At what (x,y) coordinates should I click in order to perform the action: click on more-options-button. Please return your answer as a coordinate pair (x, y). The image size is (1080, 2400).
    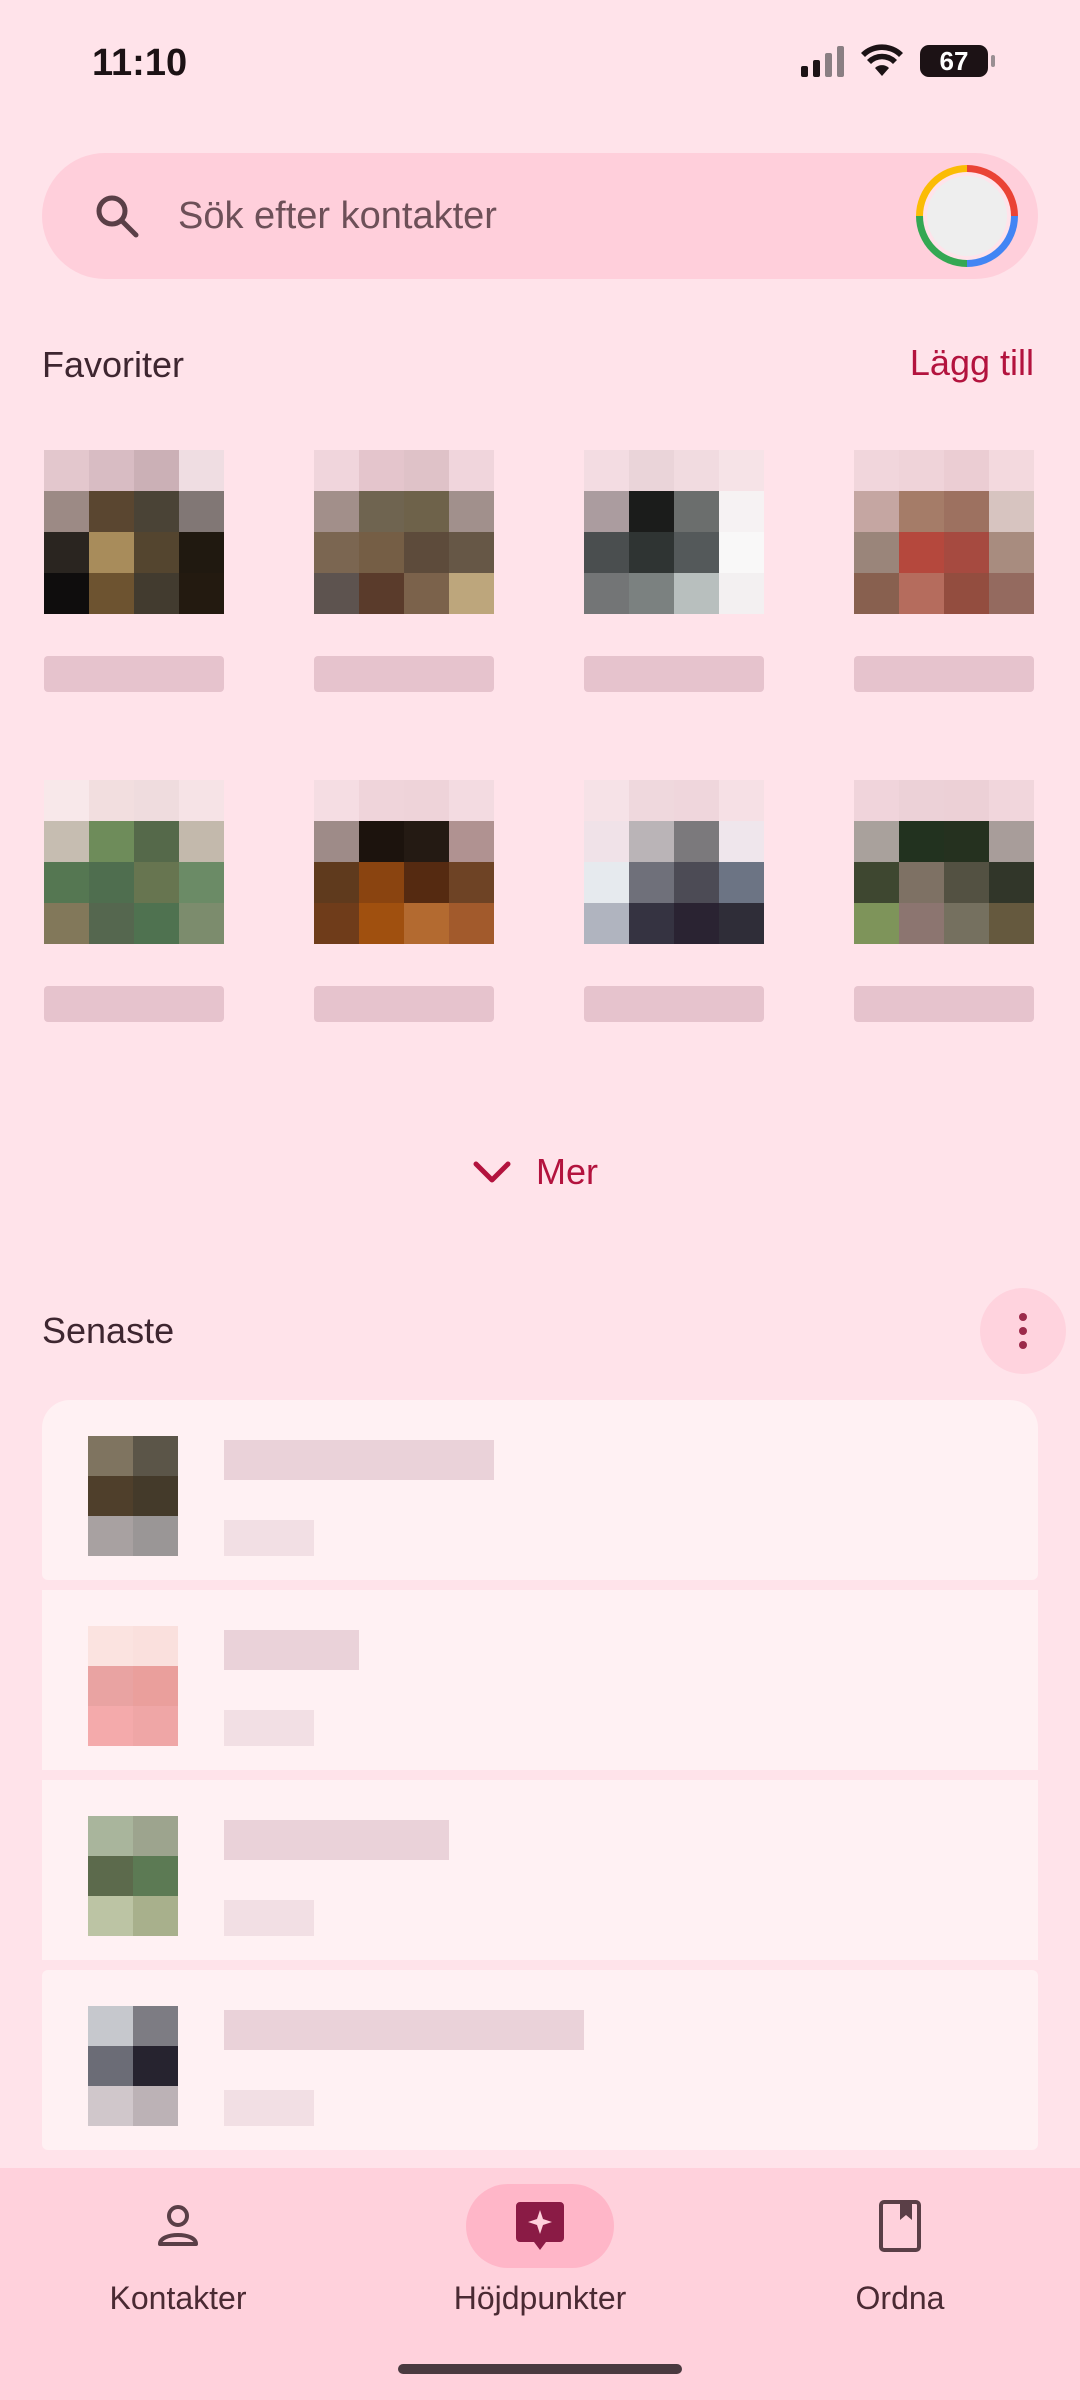
    Looking at the image, I should click on (1023, 1331).